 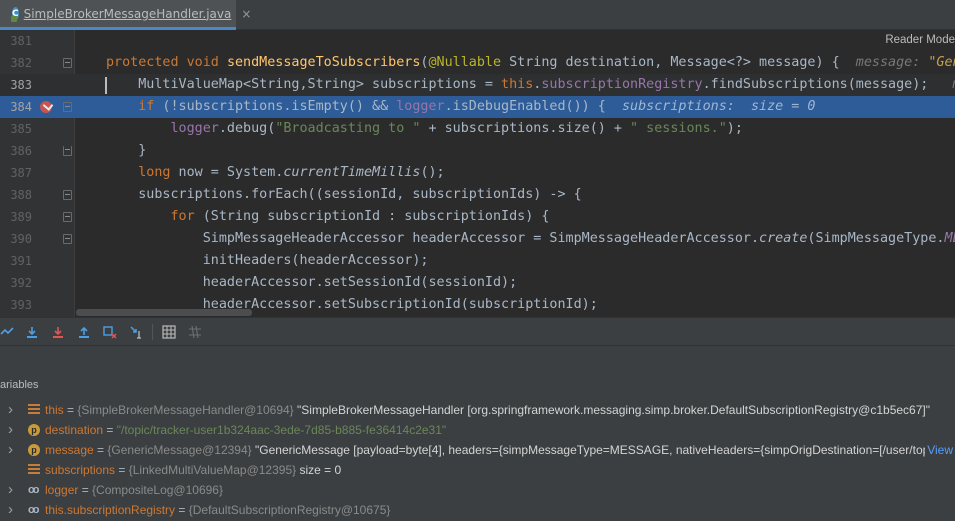 What do you see at coordinates (154, 172) in the screenshot?
I see `code-token: long` at bounding box center [154, 172].